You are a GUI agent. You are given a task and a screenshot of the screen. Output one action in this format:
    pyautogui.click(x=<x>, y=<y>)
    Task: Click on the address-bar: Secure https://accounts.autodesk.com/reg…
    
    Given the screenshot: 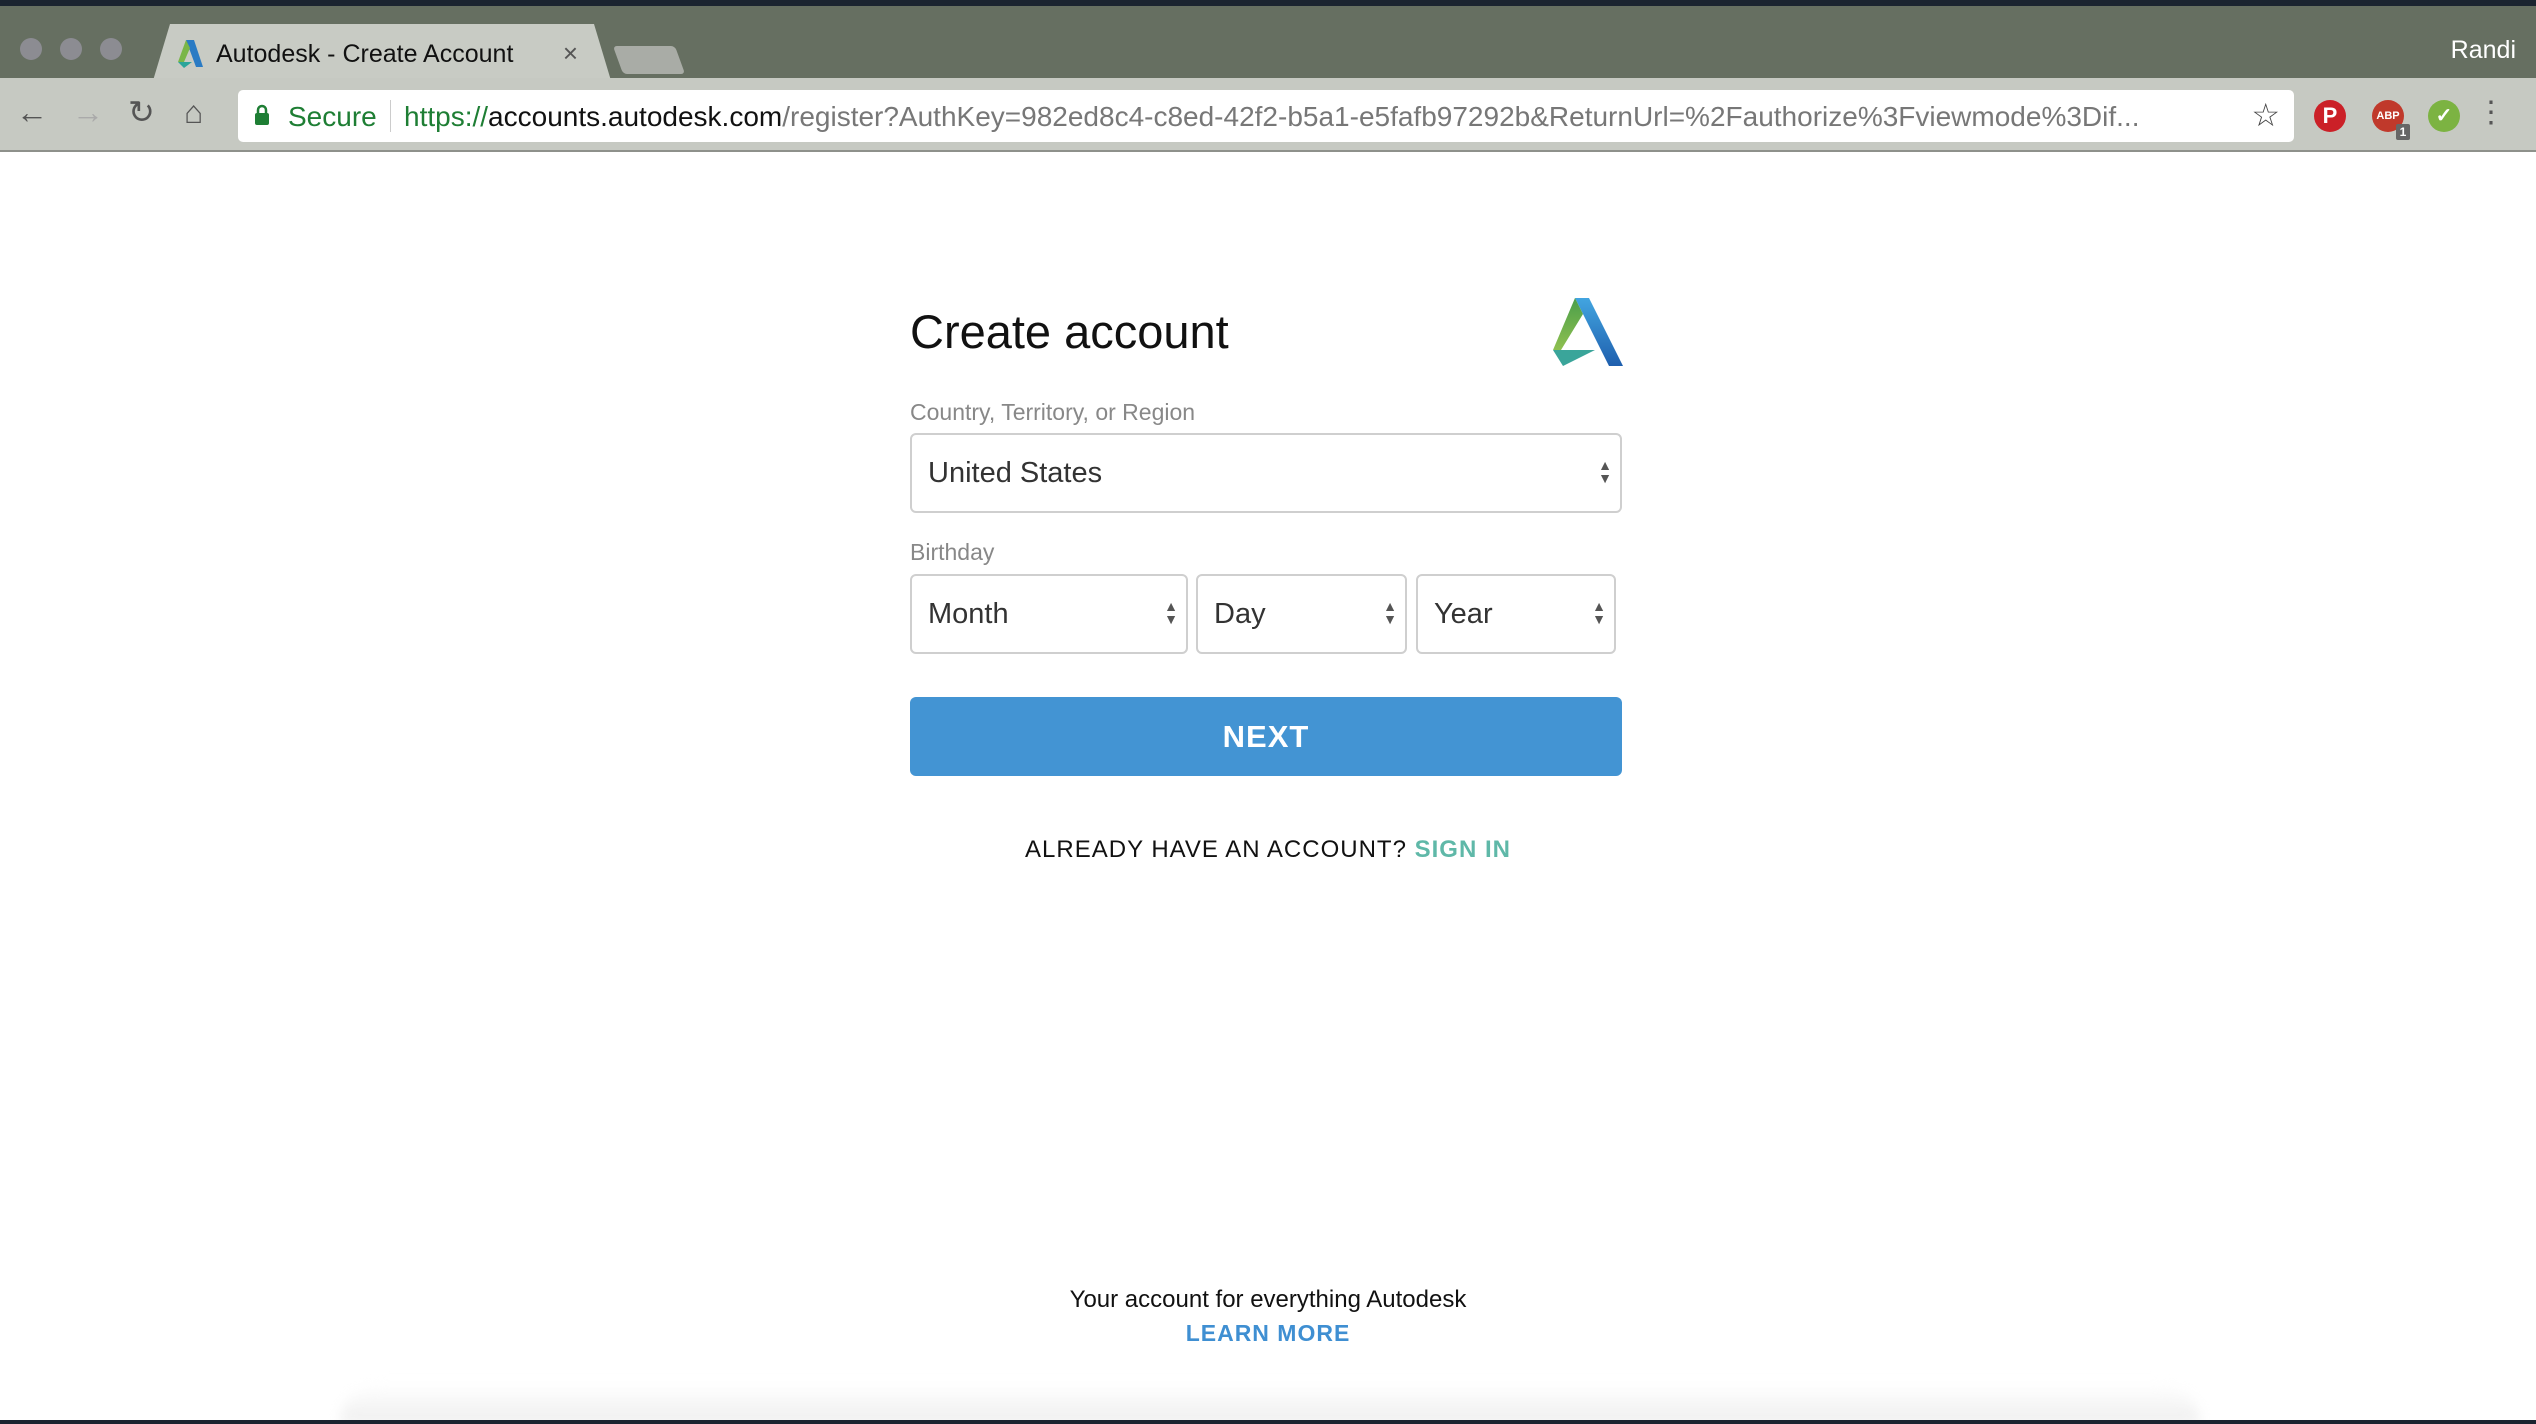 What is the action you would take?
    pyautogui.click(x=1266, y=116)
    